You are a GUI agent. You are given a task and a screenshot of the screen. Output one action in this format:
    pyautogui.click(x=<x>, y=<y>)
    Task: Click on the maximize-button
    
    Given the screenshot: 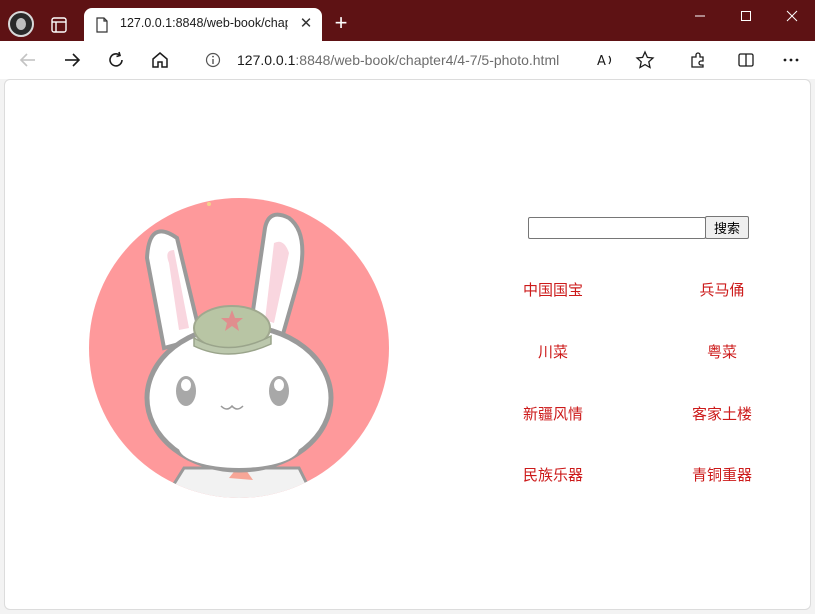 What is the action you would take?
    pyautogui.click(x=746, y=16)
    